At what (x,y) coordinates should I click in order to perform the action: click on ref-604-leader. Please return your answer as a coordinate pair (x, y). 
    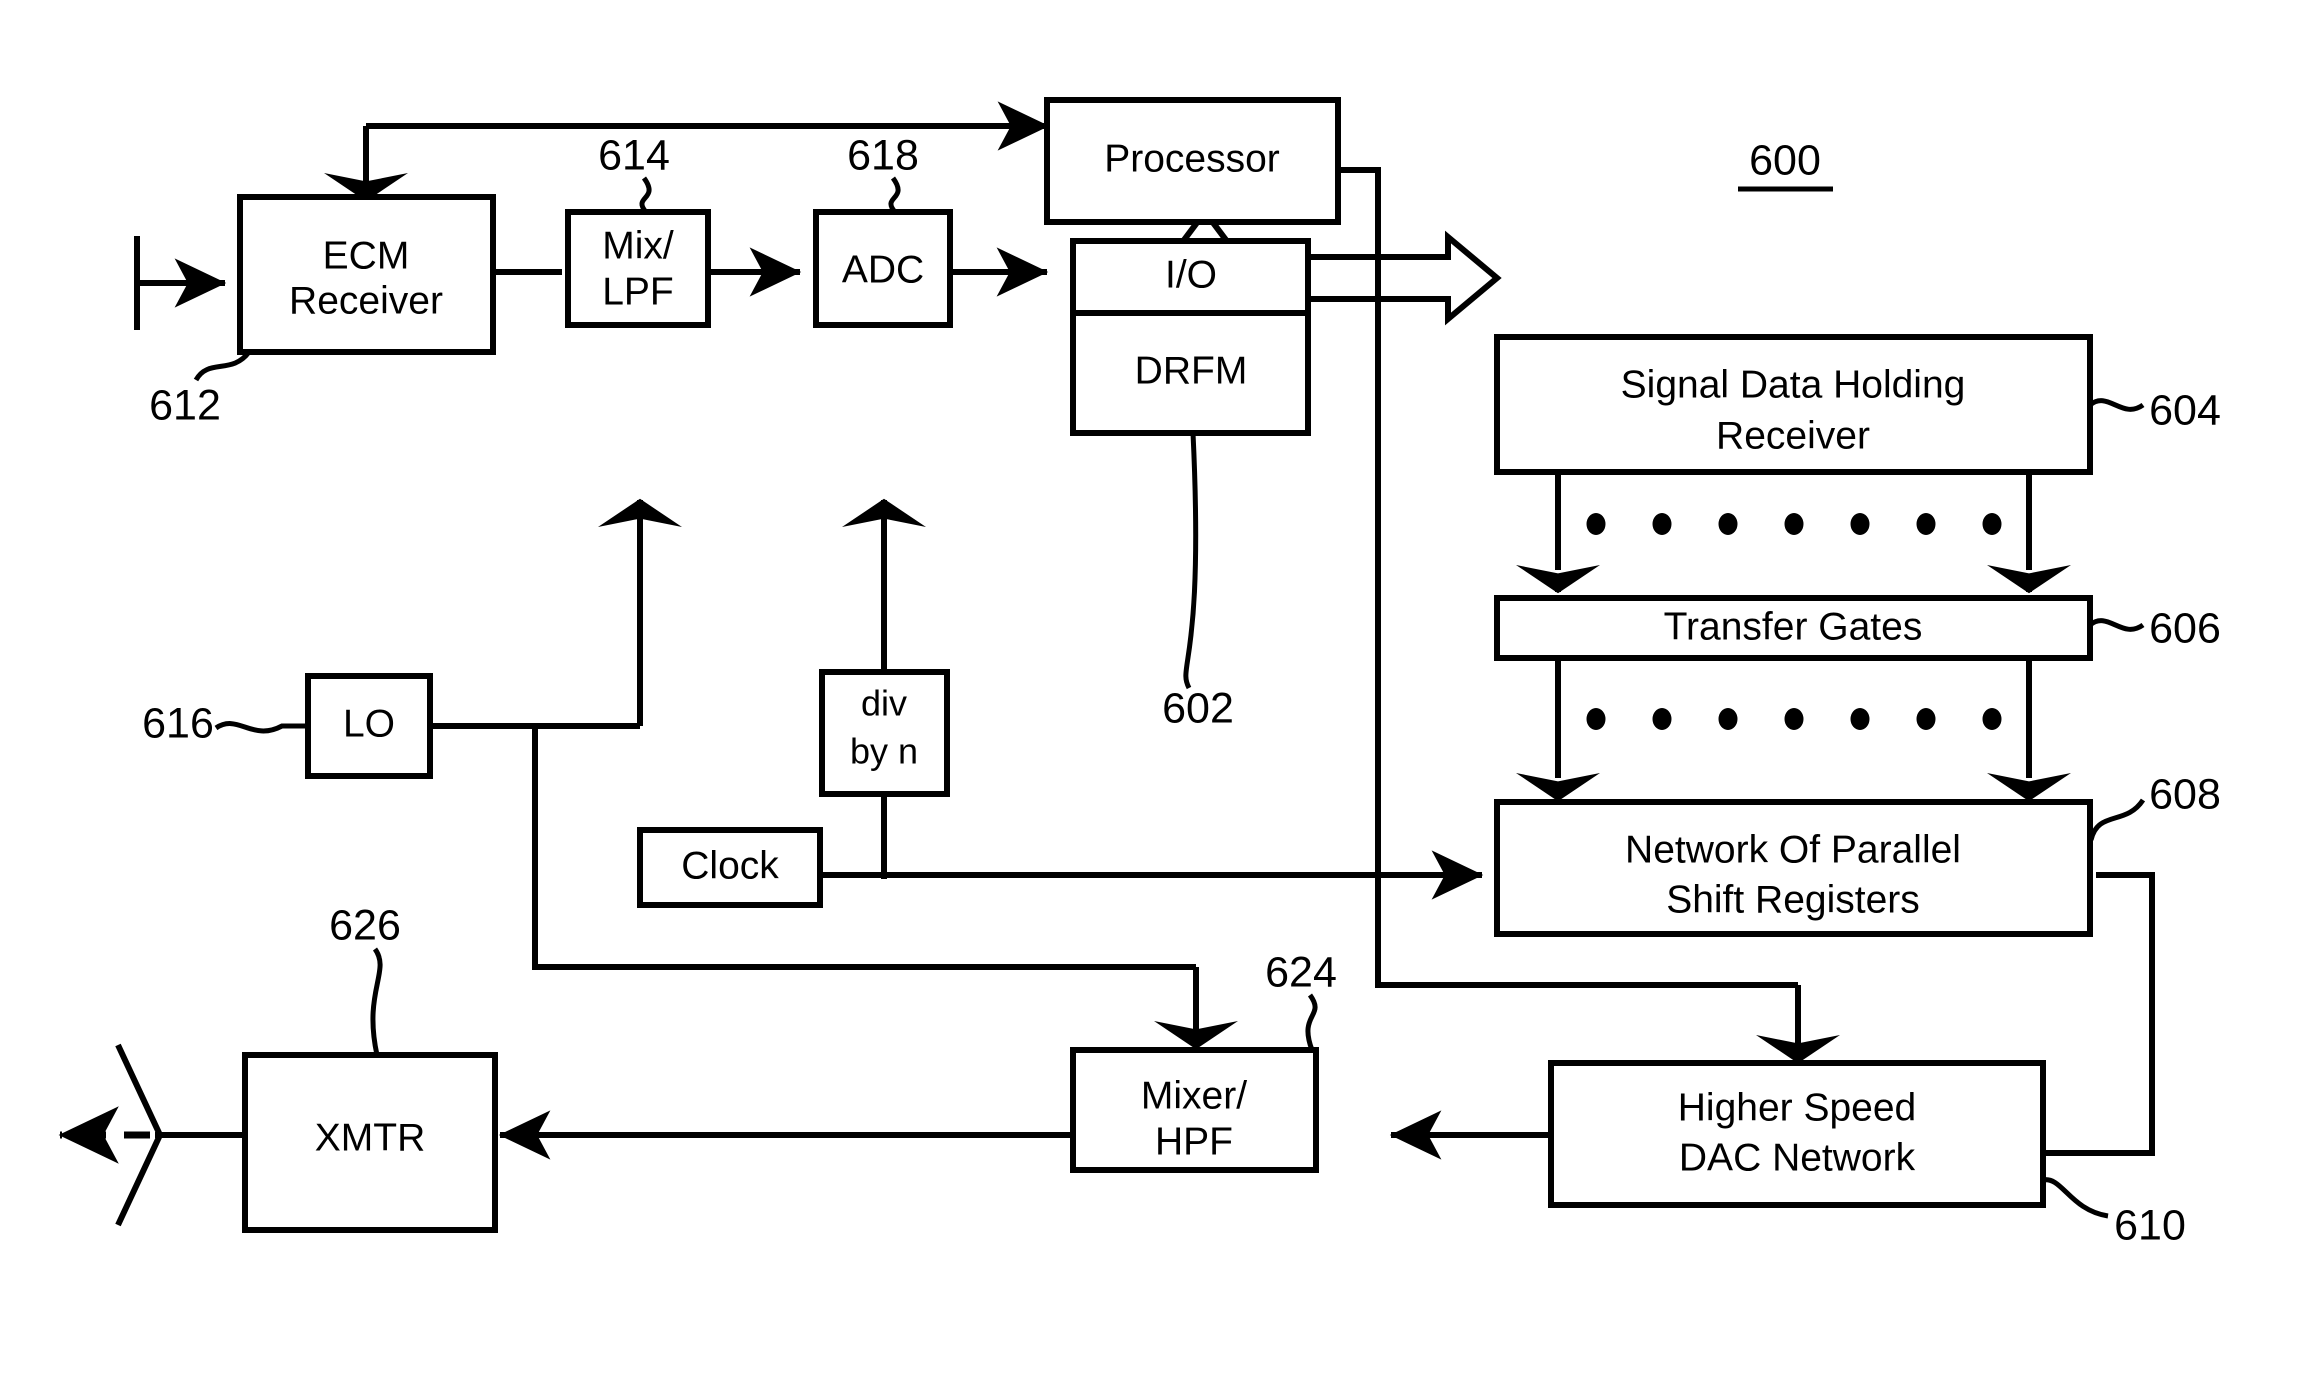
    Looking at the image, I should click on (2116, 405).